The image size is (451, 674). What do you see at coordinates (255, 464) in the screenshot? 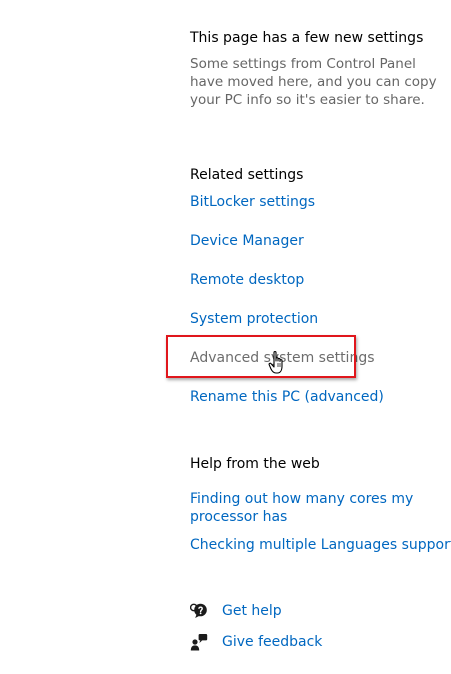
I see `help-from-web-title: Help from the web` at bounding box center [255, 464].